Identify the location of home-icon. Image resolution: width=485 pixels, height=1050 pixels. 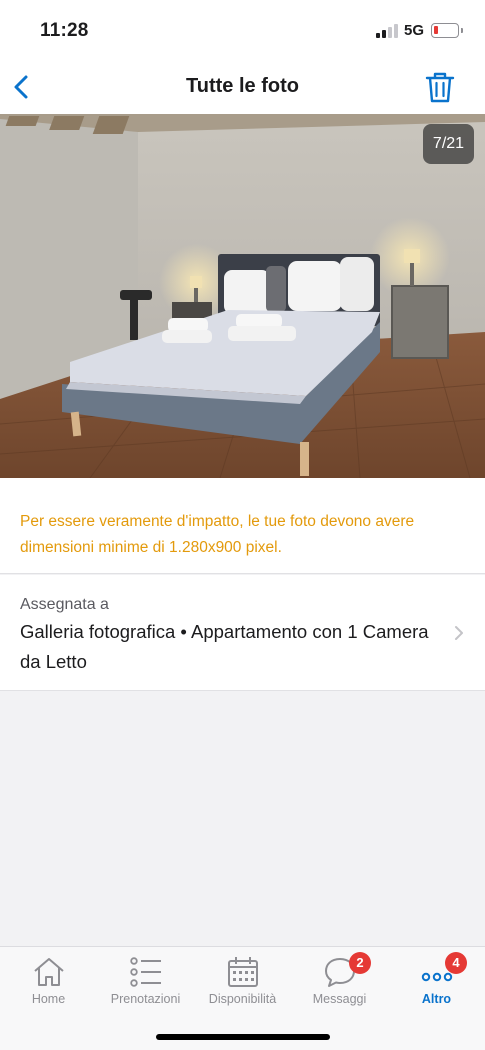
(48, 972).